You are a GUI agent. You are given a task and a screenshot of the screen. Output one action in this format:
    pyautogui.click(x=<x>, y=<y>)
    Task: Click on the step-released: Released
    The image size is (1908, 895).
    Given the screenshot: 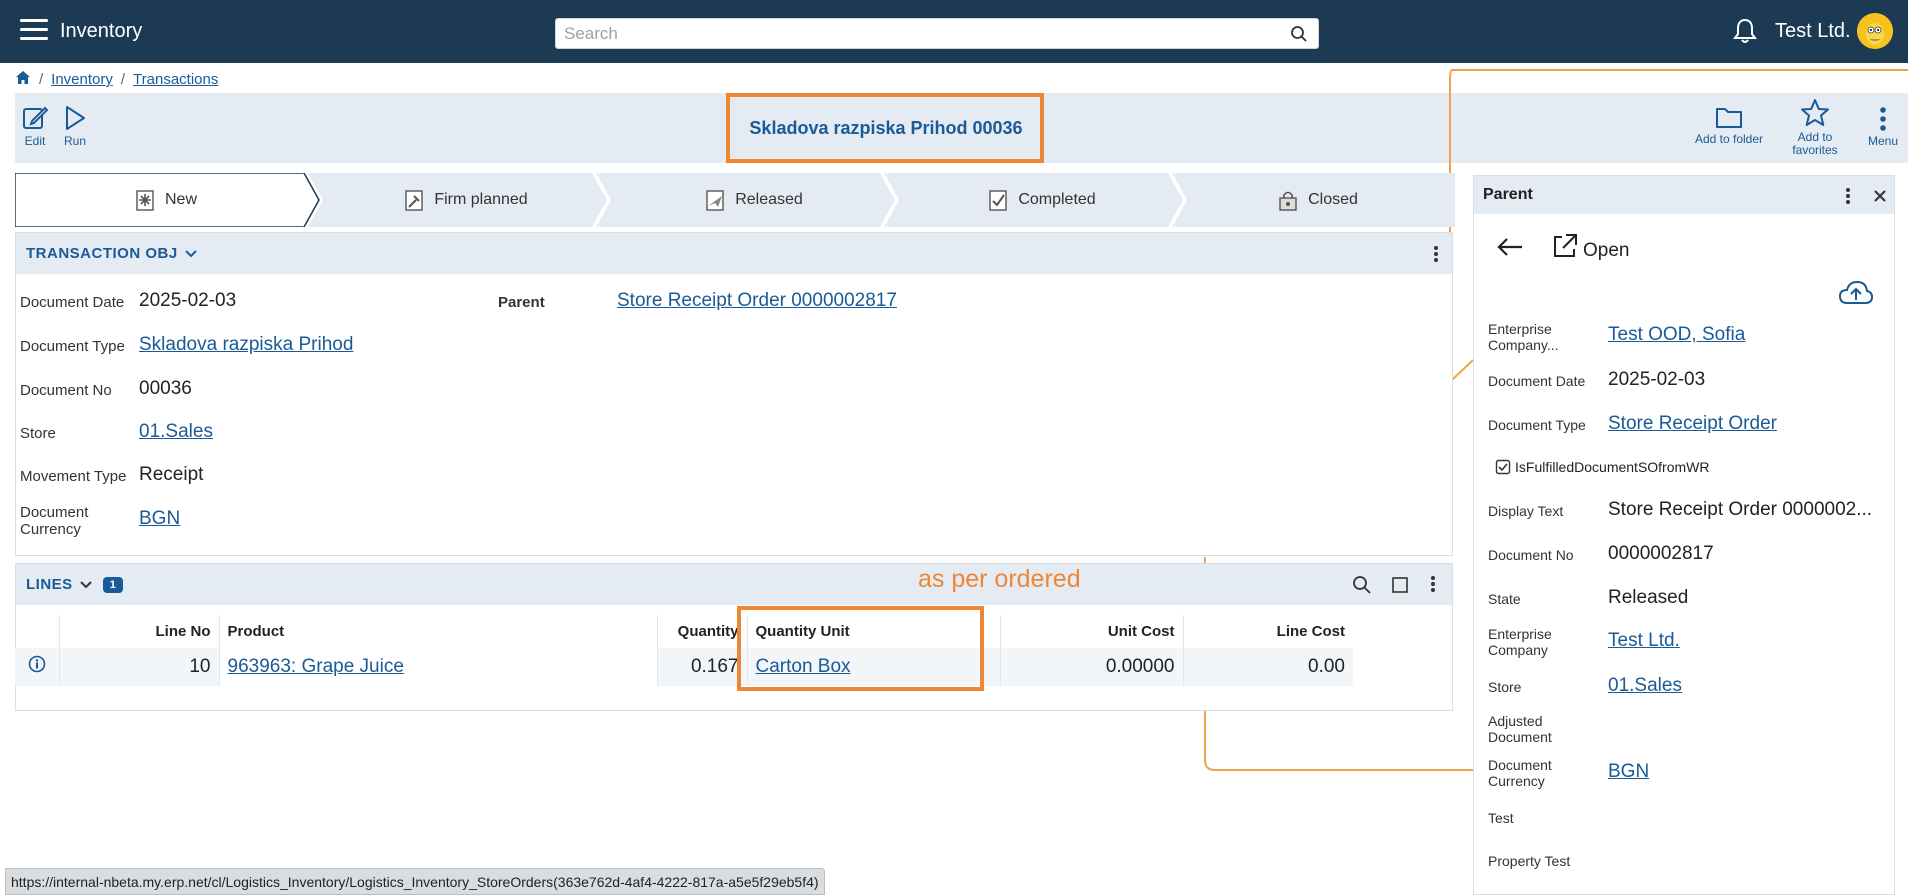 What is the action you would take?
    pyautogui.click(x=753, y=200)
    